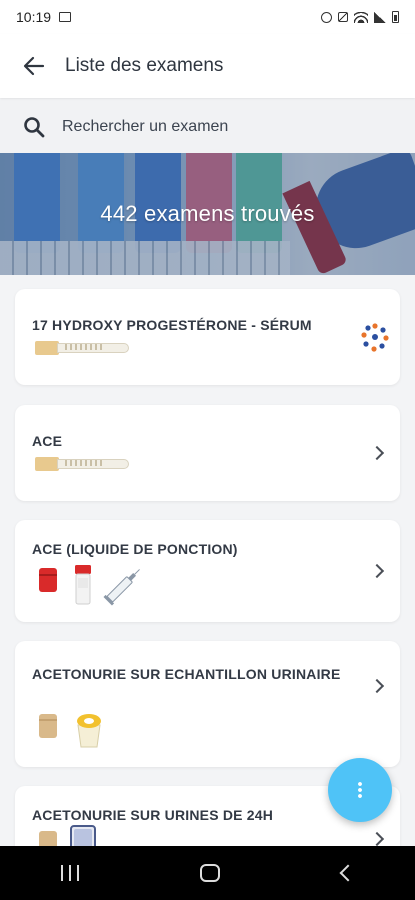  What do you see at coordinates (207, 337) in the screenshot?
I see `exam-card: 17 HYDROXY PROGESTÉRONE - SÉRUM` at bounding box center [207, 337].